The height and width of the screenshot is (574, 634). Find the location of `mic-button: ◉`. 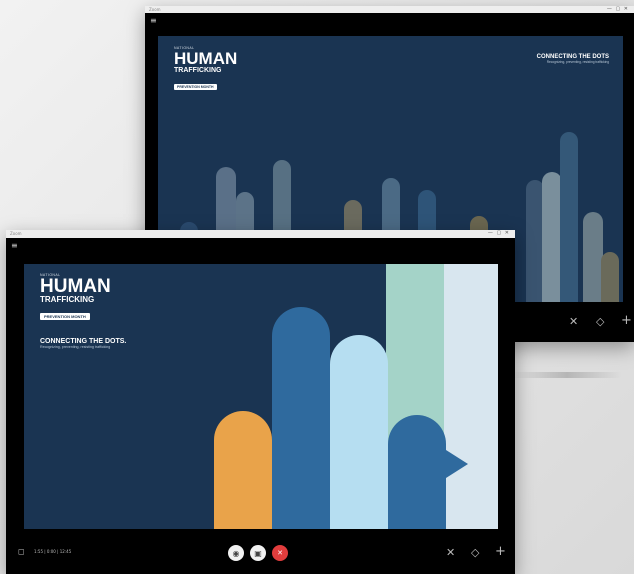

mic-button: ◉ is located at coordinates (236, 553).